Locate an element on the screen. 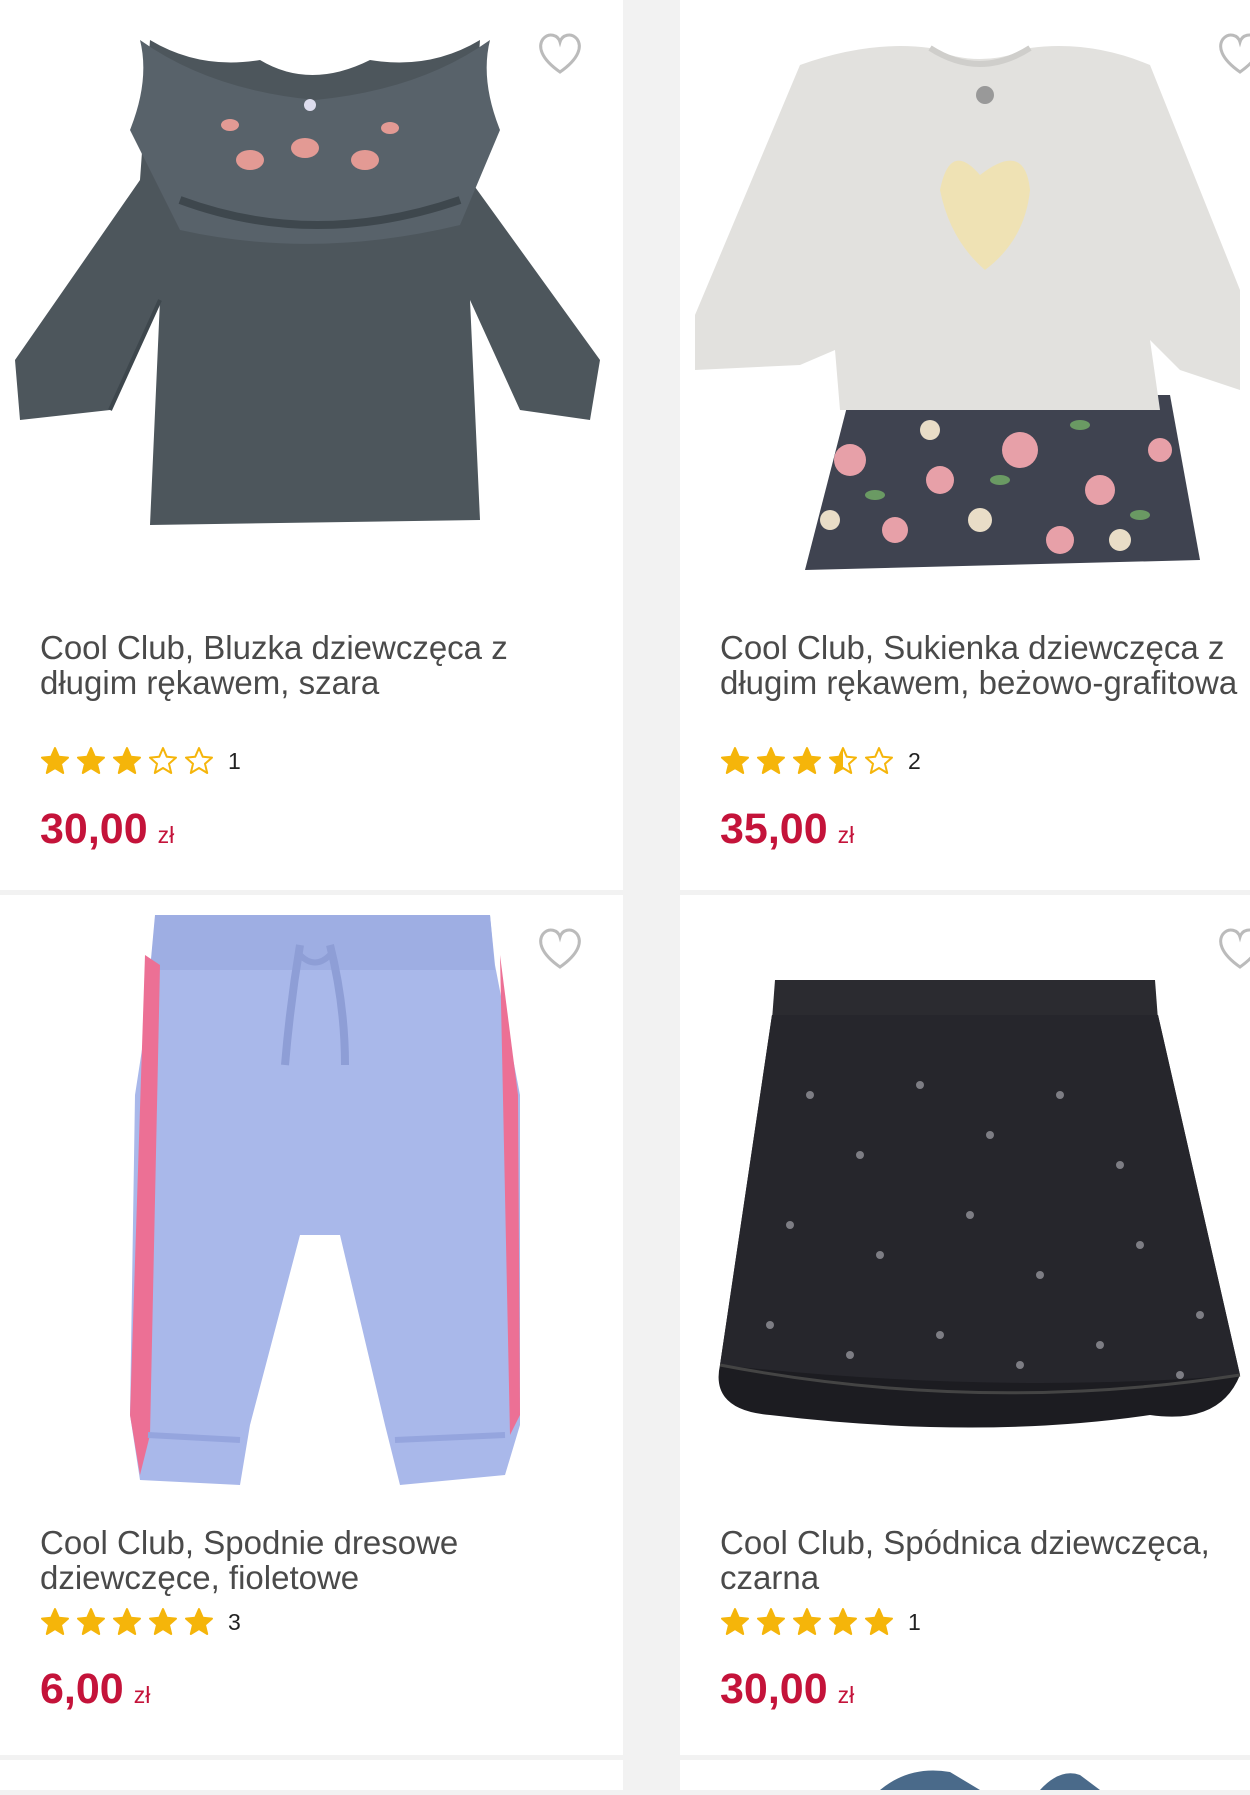  rating-count: 2 is located at coordinates (914, 760).